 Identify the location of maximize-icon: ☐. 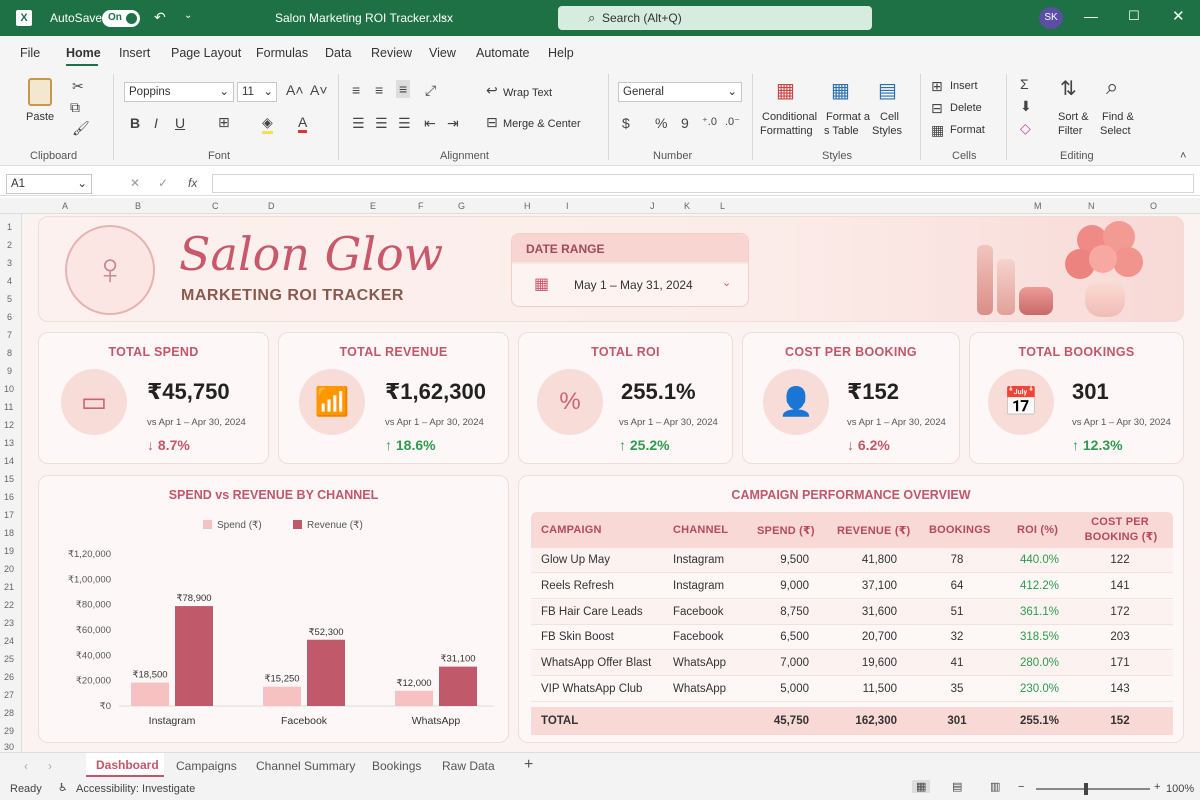
(1134, 16).